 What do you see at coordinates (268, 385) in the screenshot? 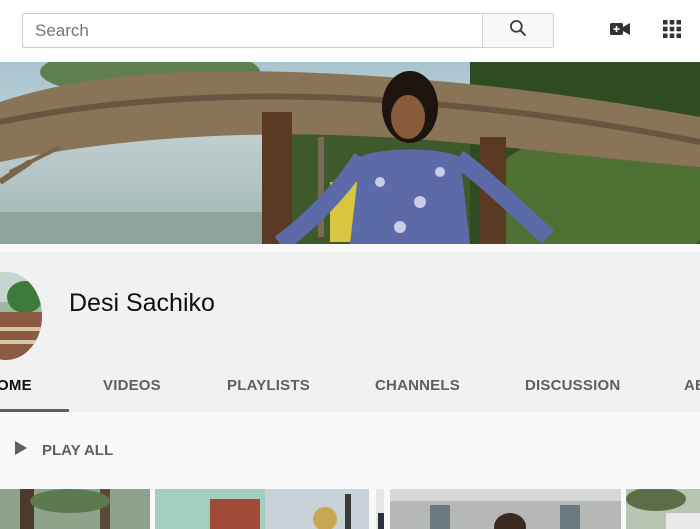
I see `tab-playlists: PLAYLISTS` at bounding box center [268, 385].